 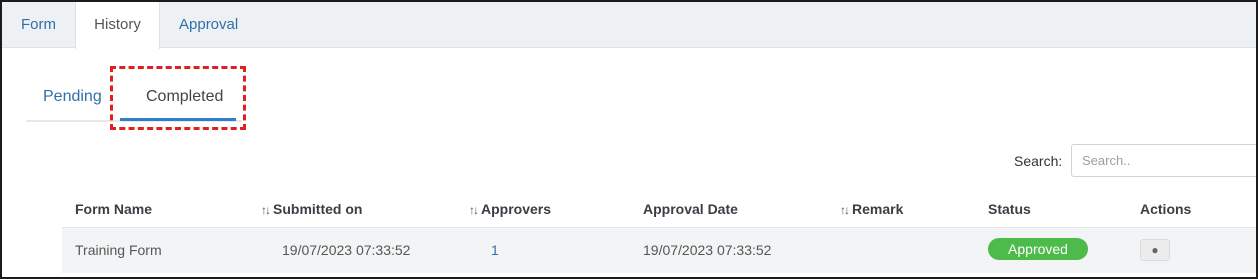 What do you see at coordinates (178, 119) in the screenshot?
I see `active-subtab-indicator` at bounding box center [178, 119].